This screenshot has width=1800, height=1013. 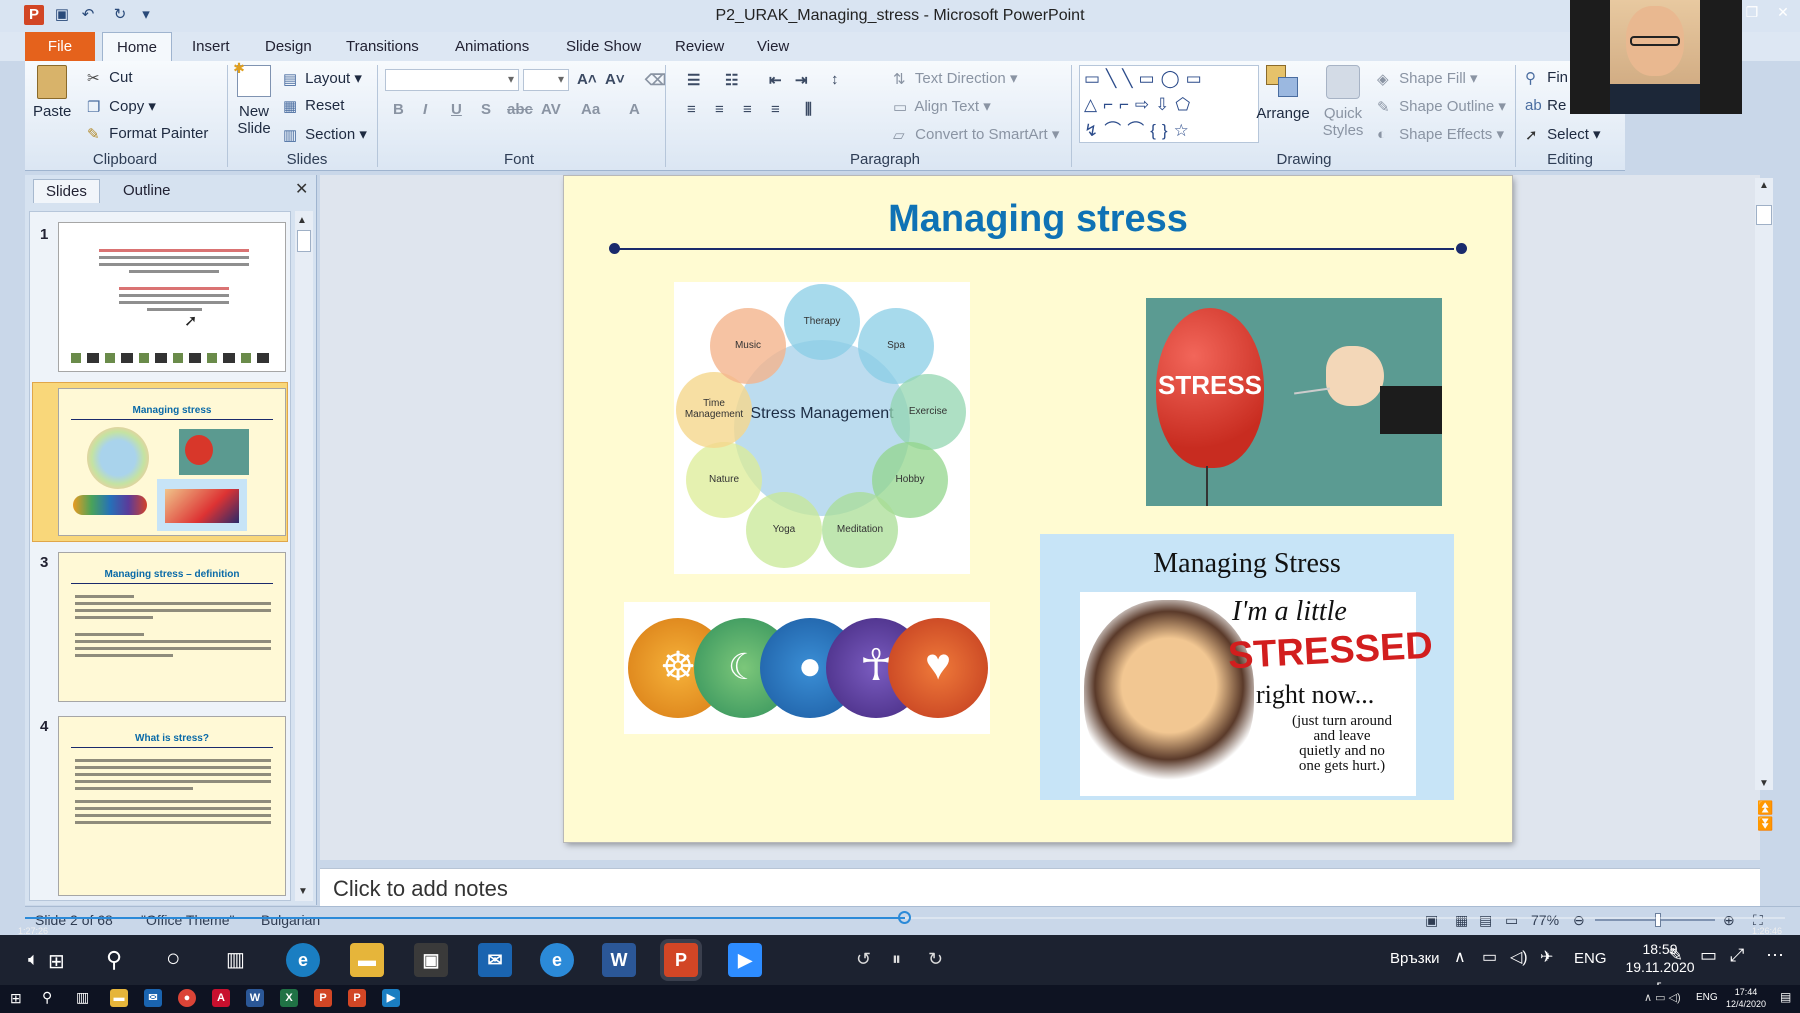 I want to click on thumbnail-slide-3: Managing stress – definition, so click(x=172, y=627).